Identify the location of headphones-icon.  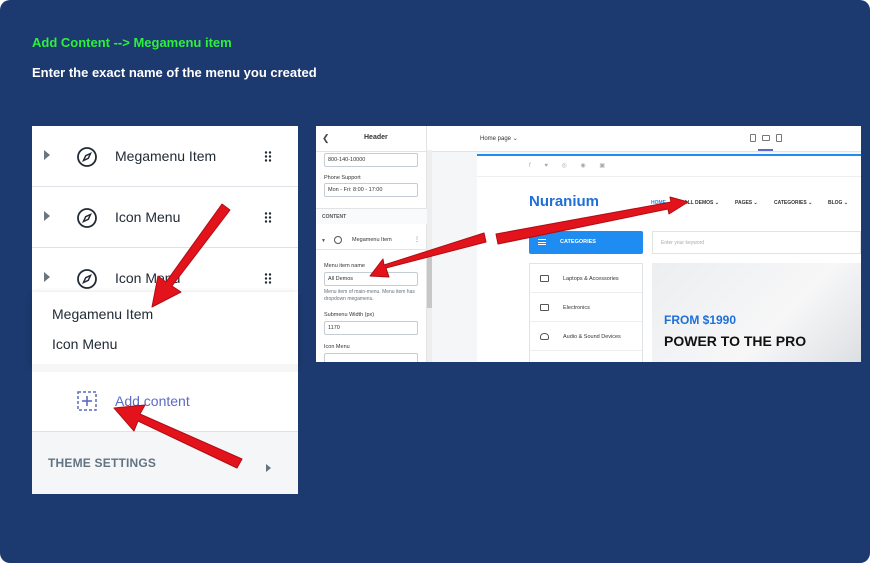
(544, 336).